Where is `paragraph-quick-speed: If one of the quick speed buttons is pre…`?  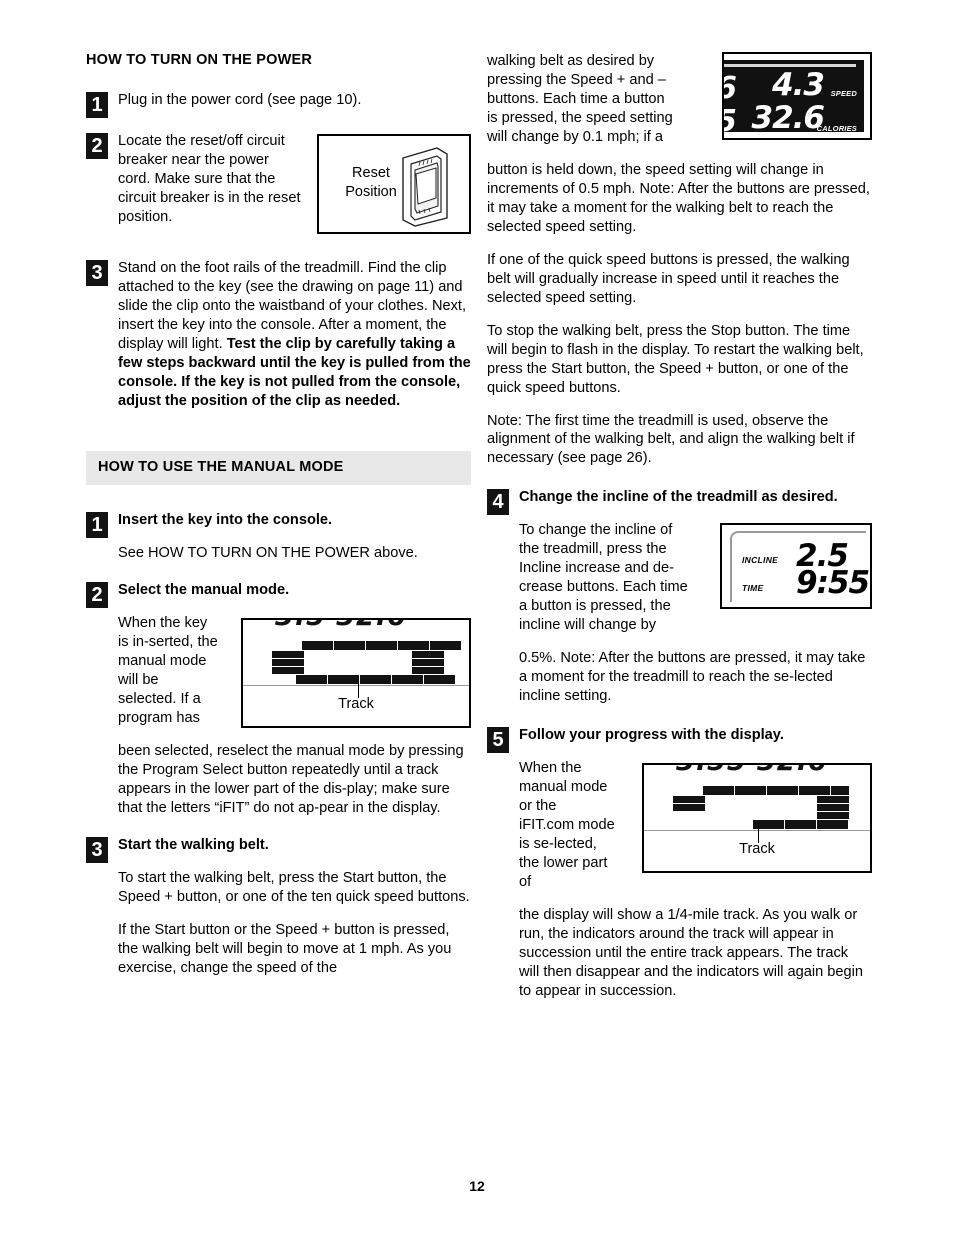
paragraph-quick-speed: If one of the quick speed buttons is pre… is located at coordinates (668, 278).